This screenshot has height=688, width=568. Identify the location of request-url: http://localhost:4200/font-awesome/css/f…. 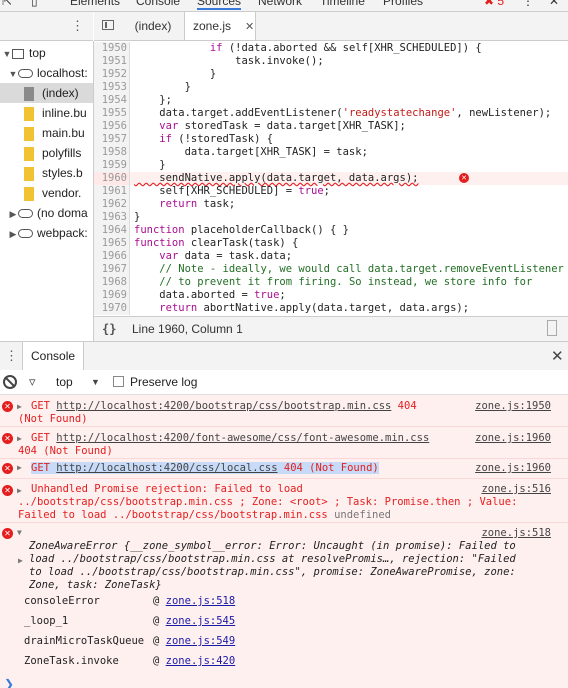
(242, 438).